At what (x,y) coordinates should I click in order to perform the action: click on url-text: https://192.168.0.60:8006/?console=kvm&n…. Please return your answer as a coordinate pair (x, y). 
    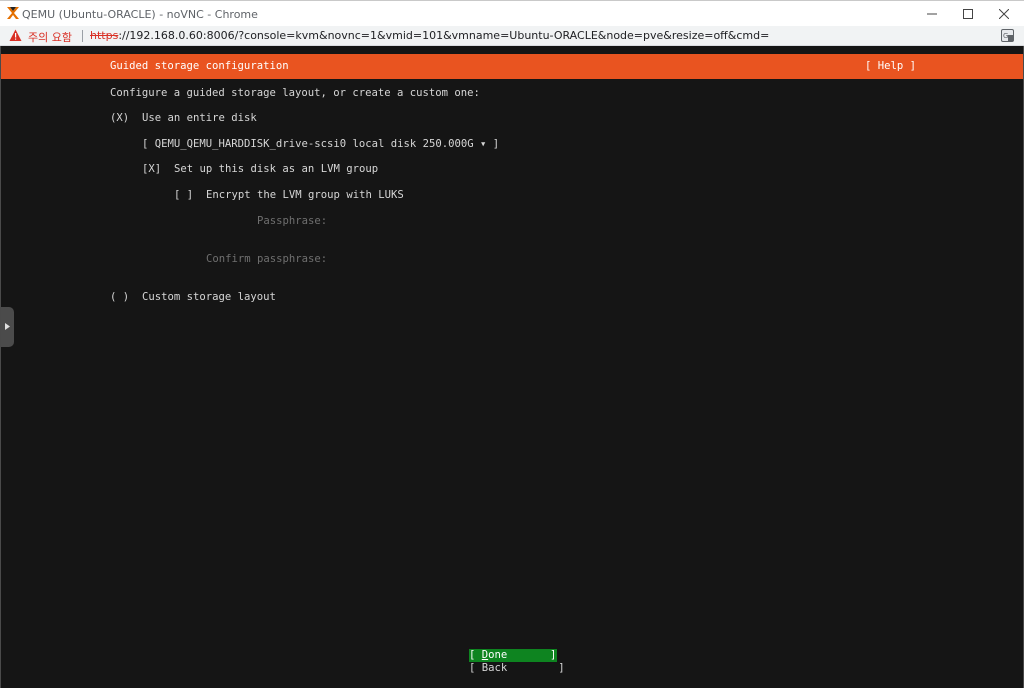
    Looking at the image, I should click on (429, 35).